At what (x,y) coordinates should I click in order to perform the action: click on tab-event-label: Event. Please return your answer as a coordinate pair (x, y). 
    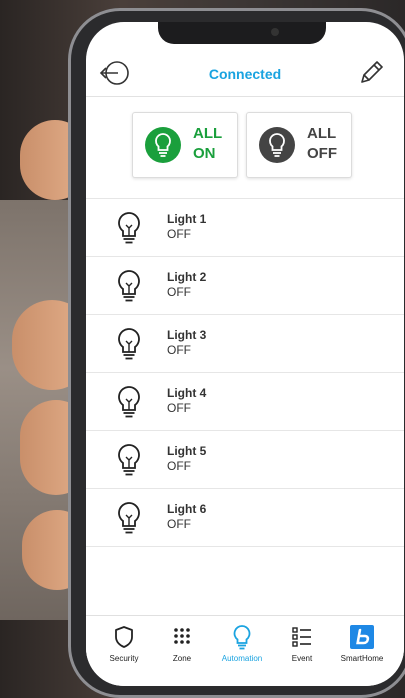
    Looking at the image, I should click on (302, 658).